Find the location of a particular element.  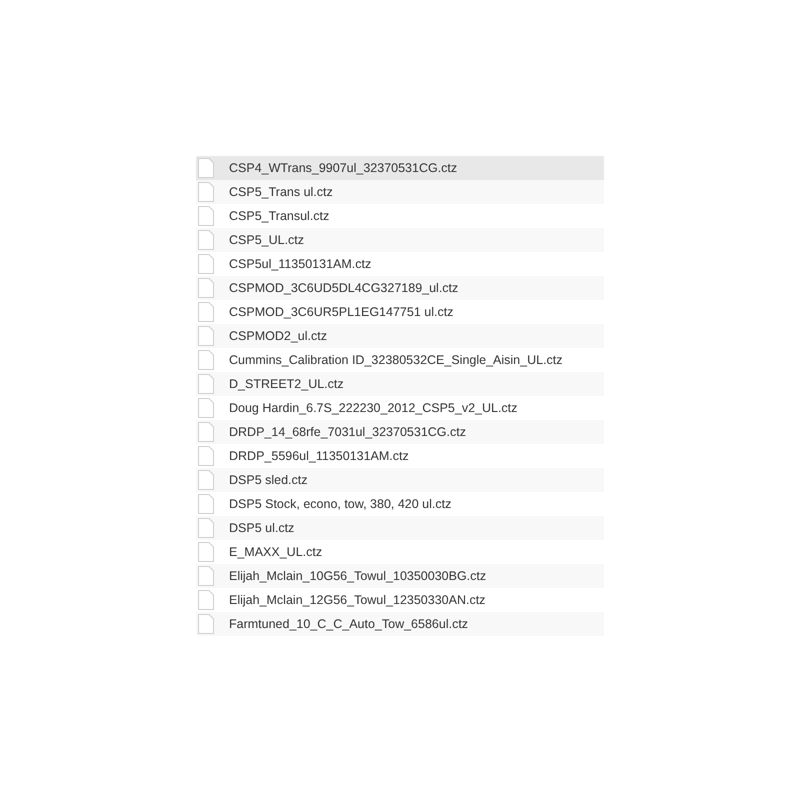

file-row: CSP5_UL.ctz is located at coordinates (400, 240).